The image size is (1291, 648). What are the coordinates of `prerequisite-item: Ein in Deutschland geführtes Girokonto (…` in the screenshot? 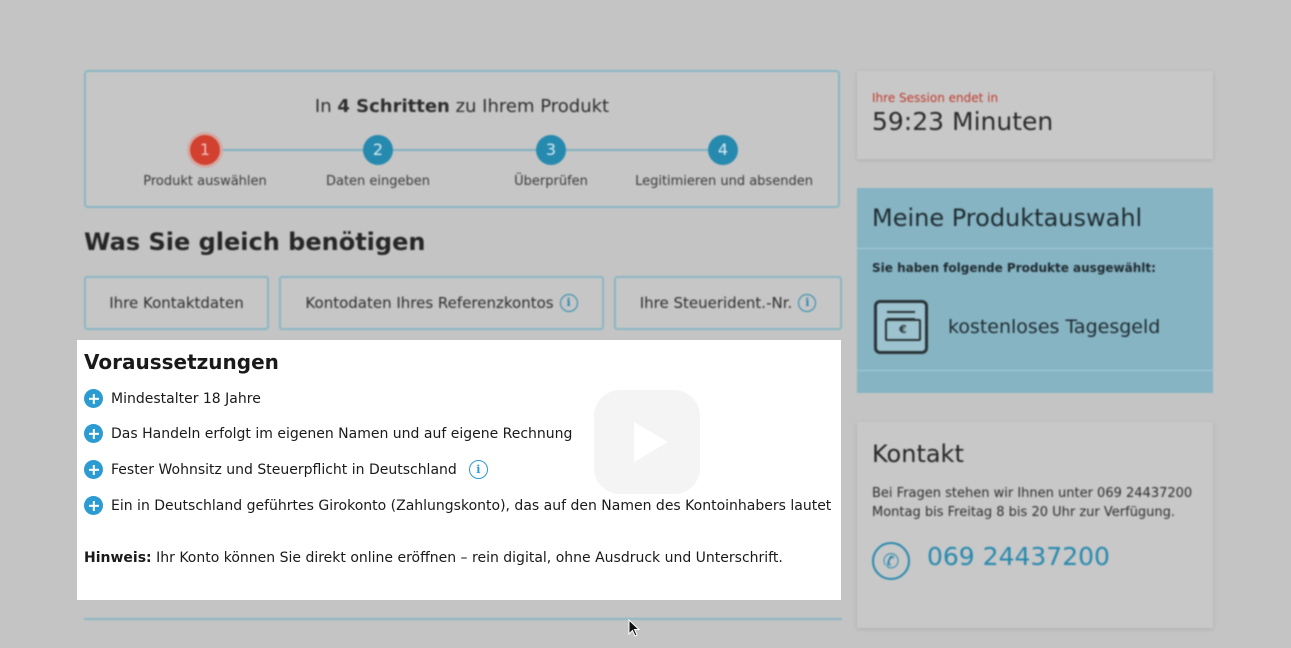 It's located at (457, 505).